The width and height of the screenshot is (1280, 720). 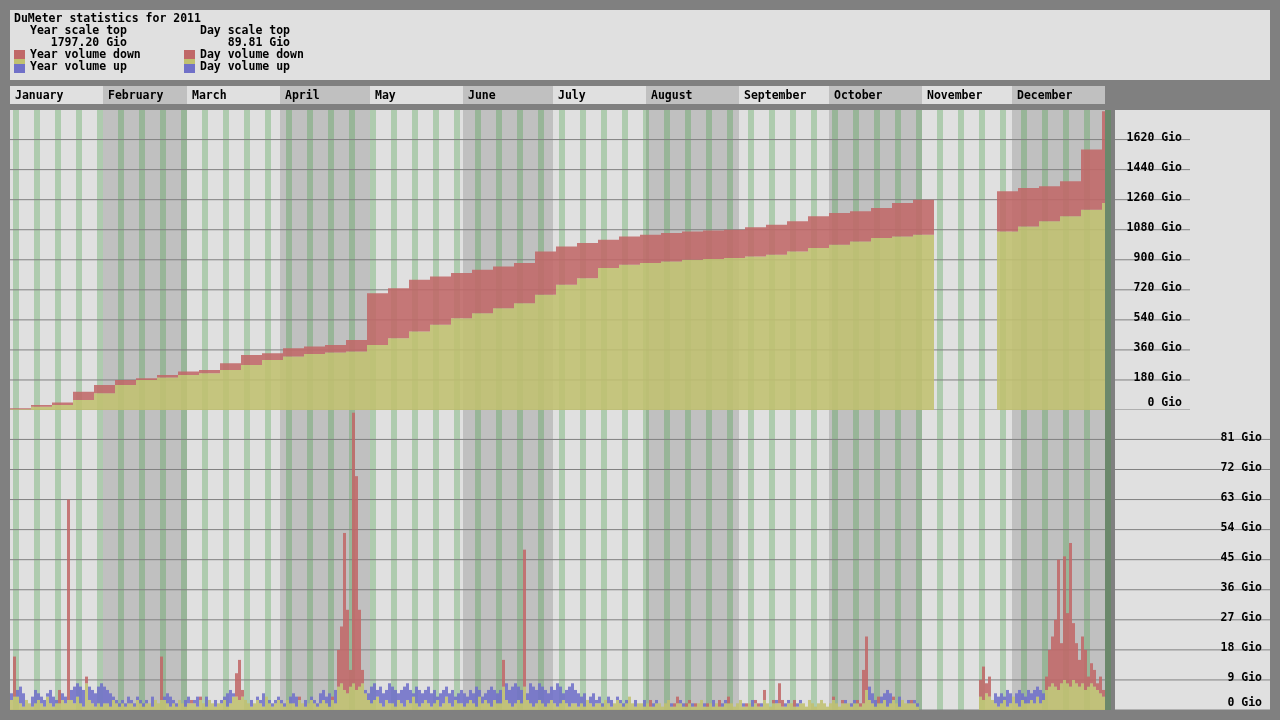 What do you see at coordinates (1058, 95) in the screenshot?
I see `month-header: December` at bounding box center [1058, 95].